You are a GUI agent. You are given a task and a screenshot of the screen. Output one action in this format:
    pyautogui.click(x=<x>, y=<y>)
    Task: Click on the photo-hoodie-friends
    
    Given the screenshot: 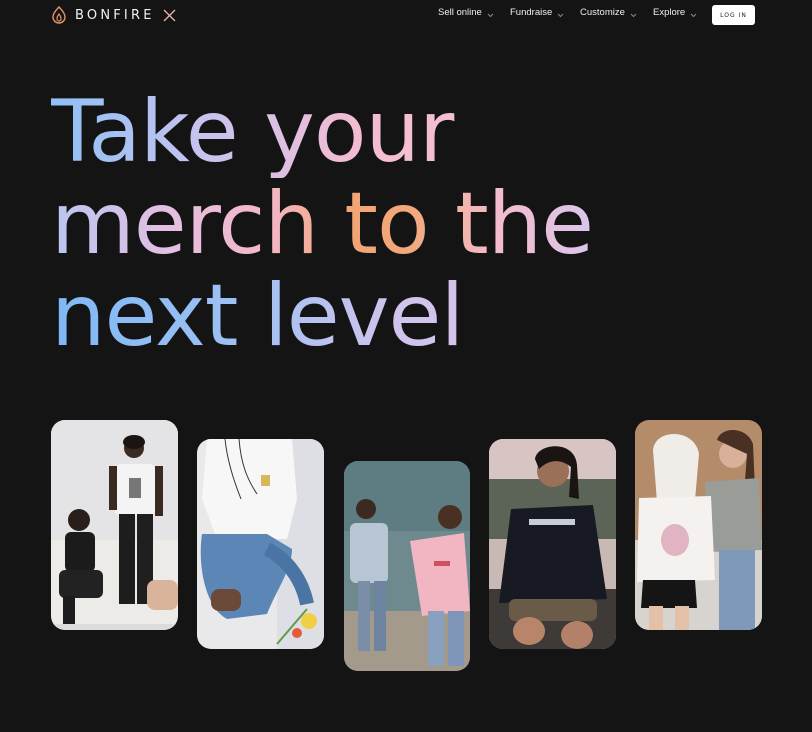 What is the action you would take?
    pyautogui.click(x=698, y=525)
    